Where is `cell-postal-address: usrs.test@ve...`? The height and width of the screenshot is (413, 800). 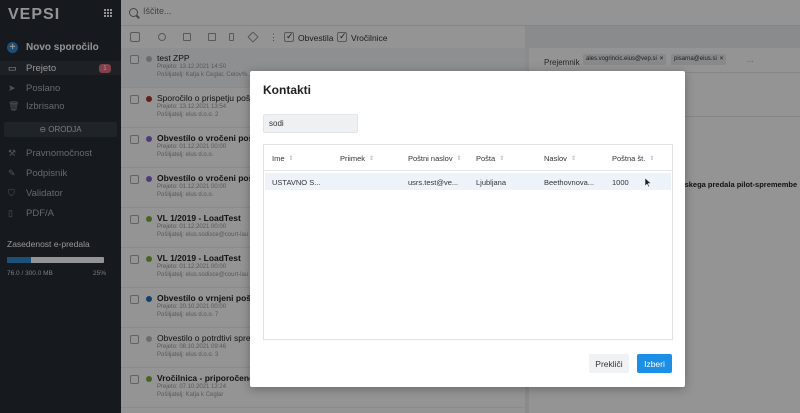
cell-postal-address: usrs.test@ve... is located at coordinates (433, 182).